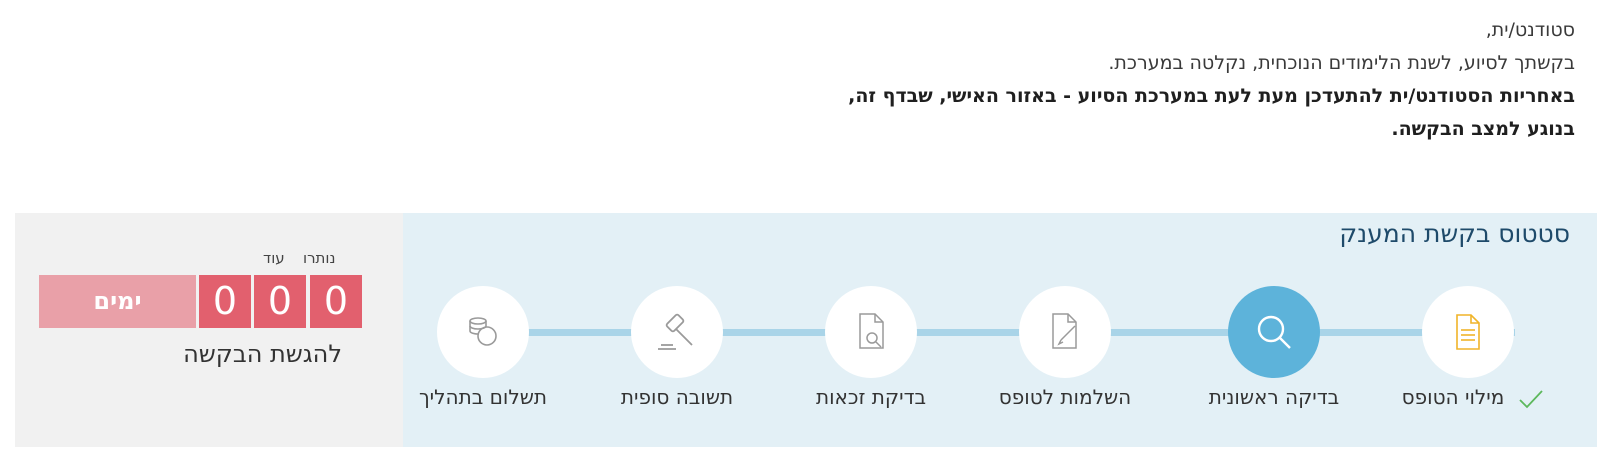 This screenshot has height=463, width=1597. I want to click on intro-line-status: בנוגע למצב הבקשה., so click(1483, 129).